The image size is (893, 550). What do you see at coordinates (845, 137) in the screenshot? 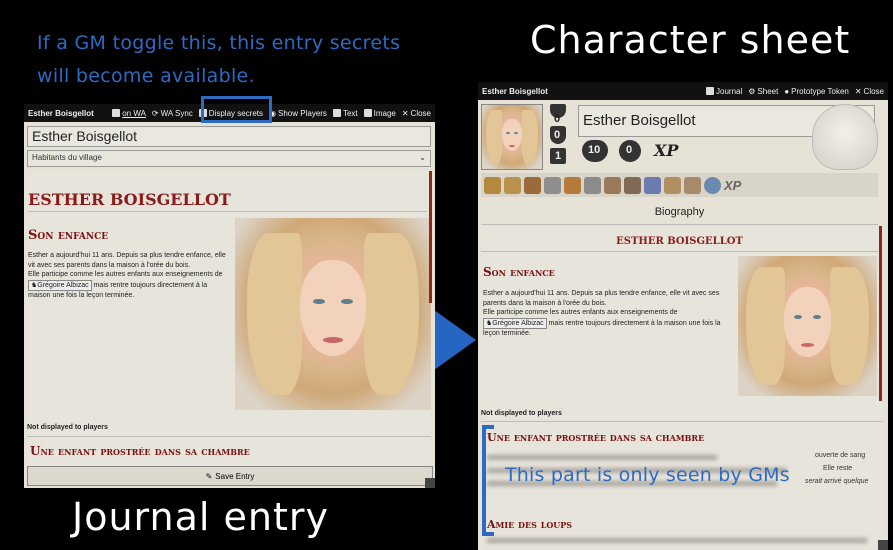
I see `token-sketch-image` at bounding box center [845, 137].